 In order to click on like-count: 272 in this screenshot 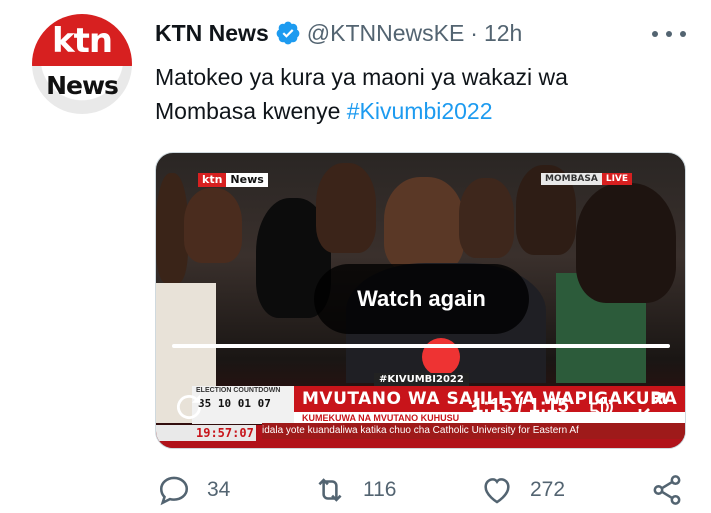, I will do `click(548, 489)`.